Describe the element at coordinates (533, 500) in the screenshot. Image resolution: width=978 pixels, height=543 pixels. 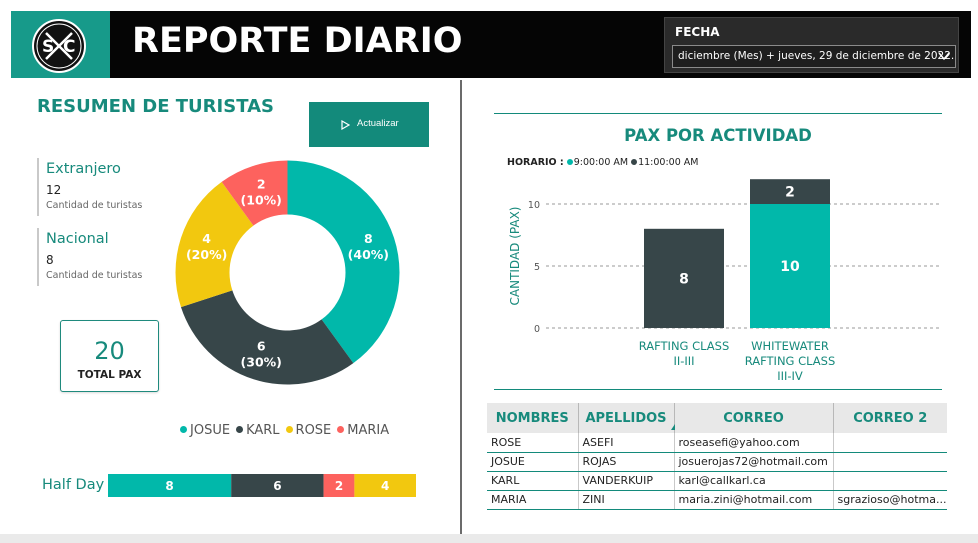
I see `cell-nombre: MARIA` at that location.